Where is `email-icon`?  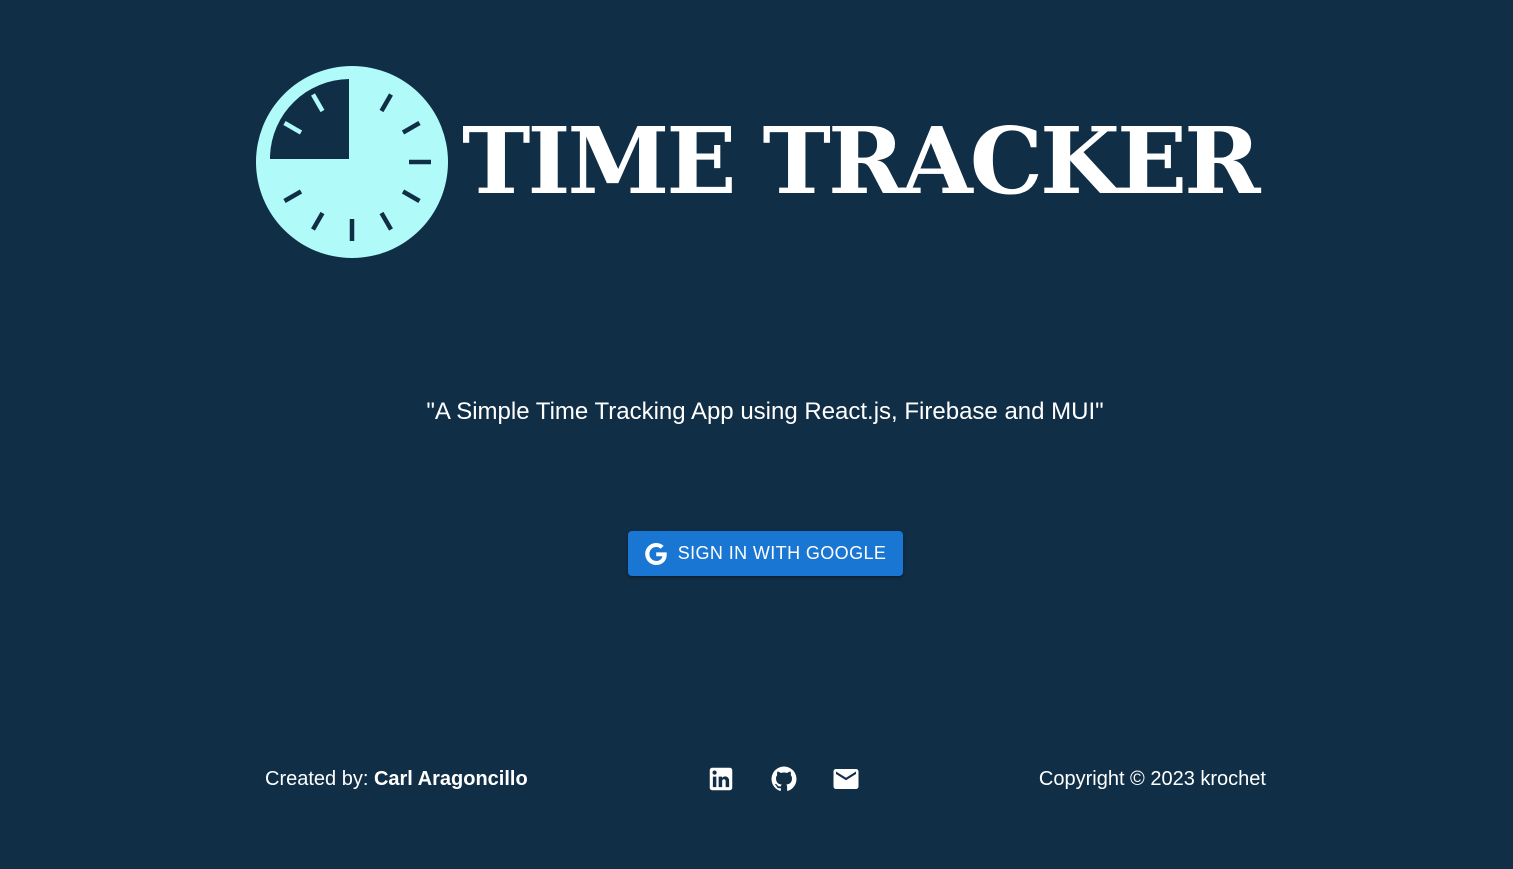 email-icon is located at coordinates (846, 779).